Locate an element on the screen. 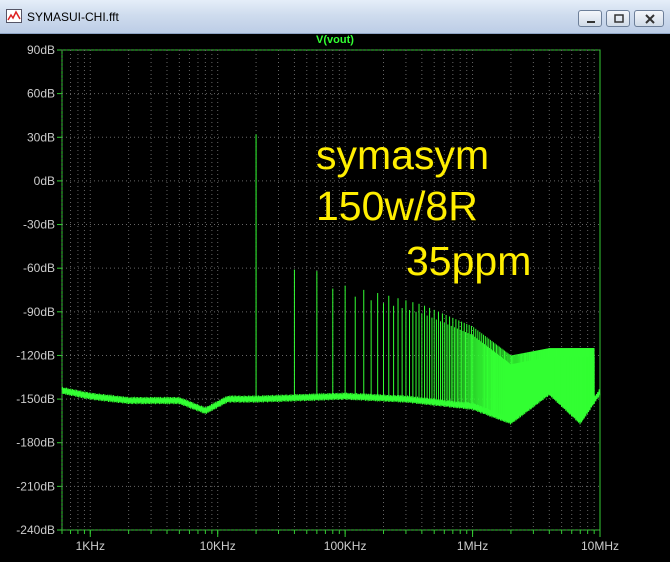  minimize-icon is located at coordinates (591, 22).